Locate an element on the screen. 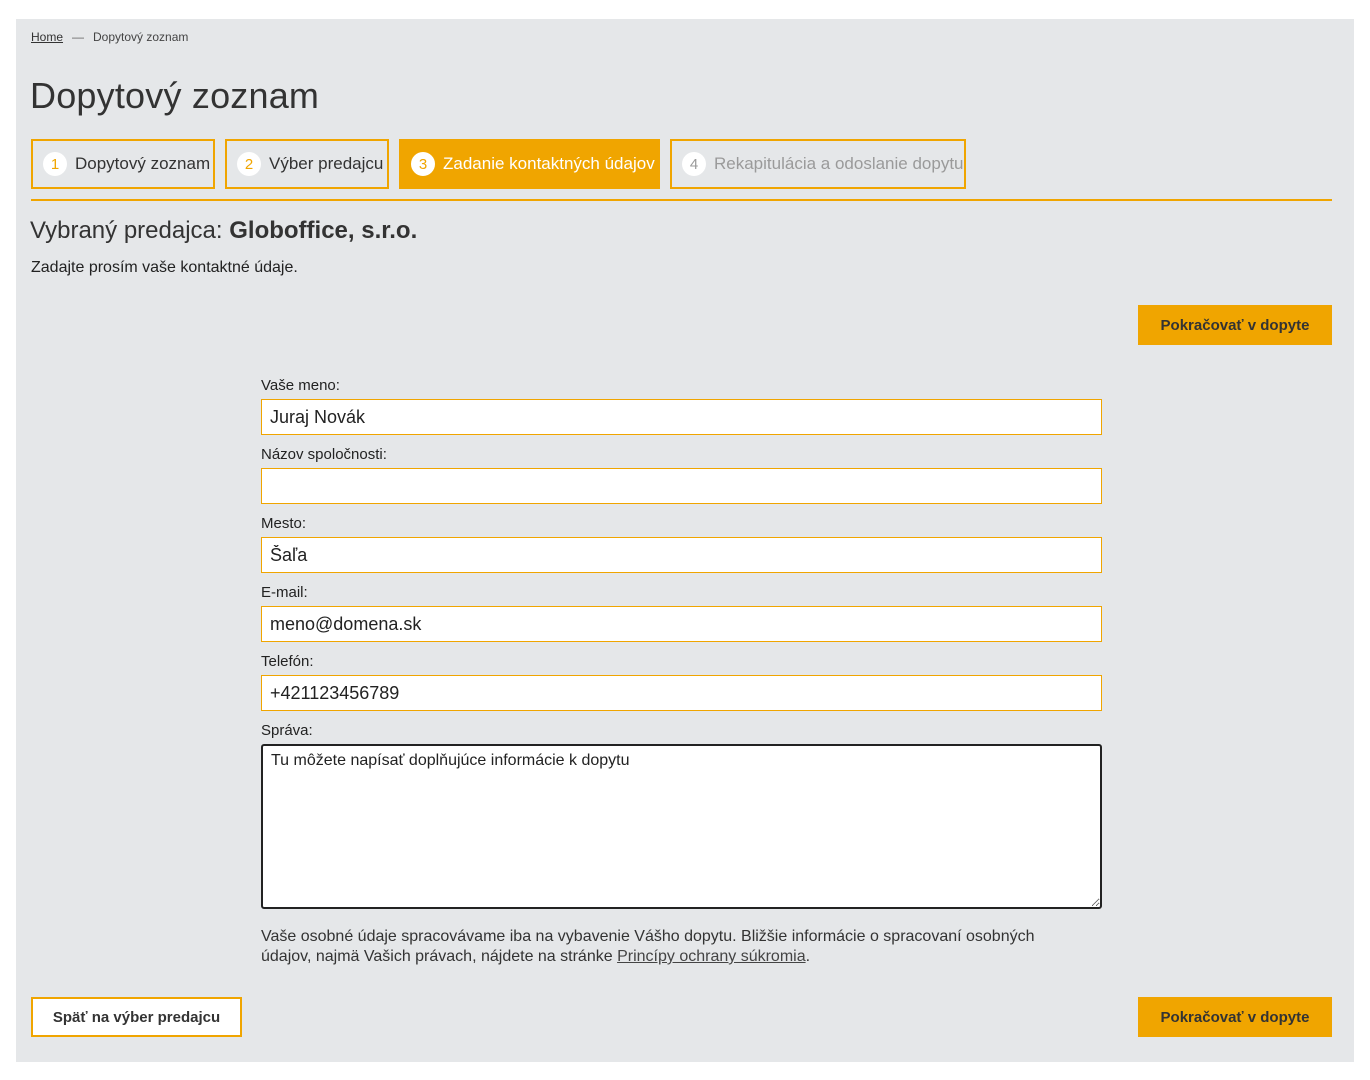  step-label-3: Zadanie kontaktných údajov is located at coordinates (549, 163).